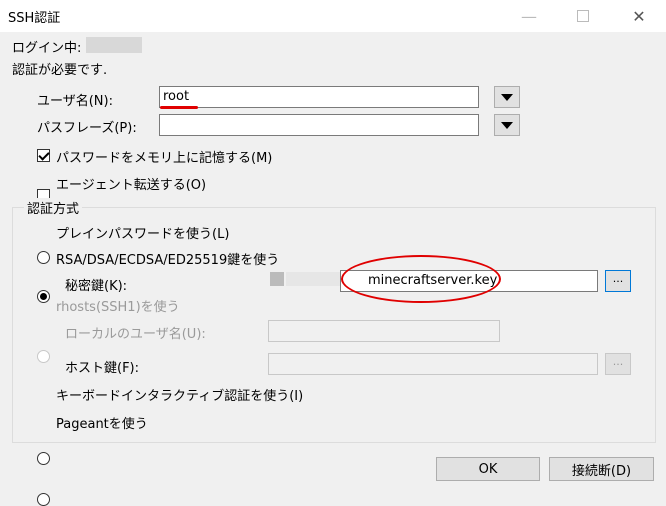 The height and width of the screenshot is (506, 666). I want to click on agent-forwarding-label: エージェント転送する(O), so click(131, 183).